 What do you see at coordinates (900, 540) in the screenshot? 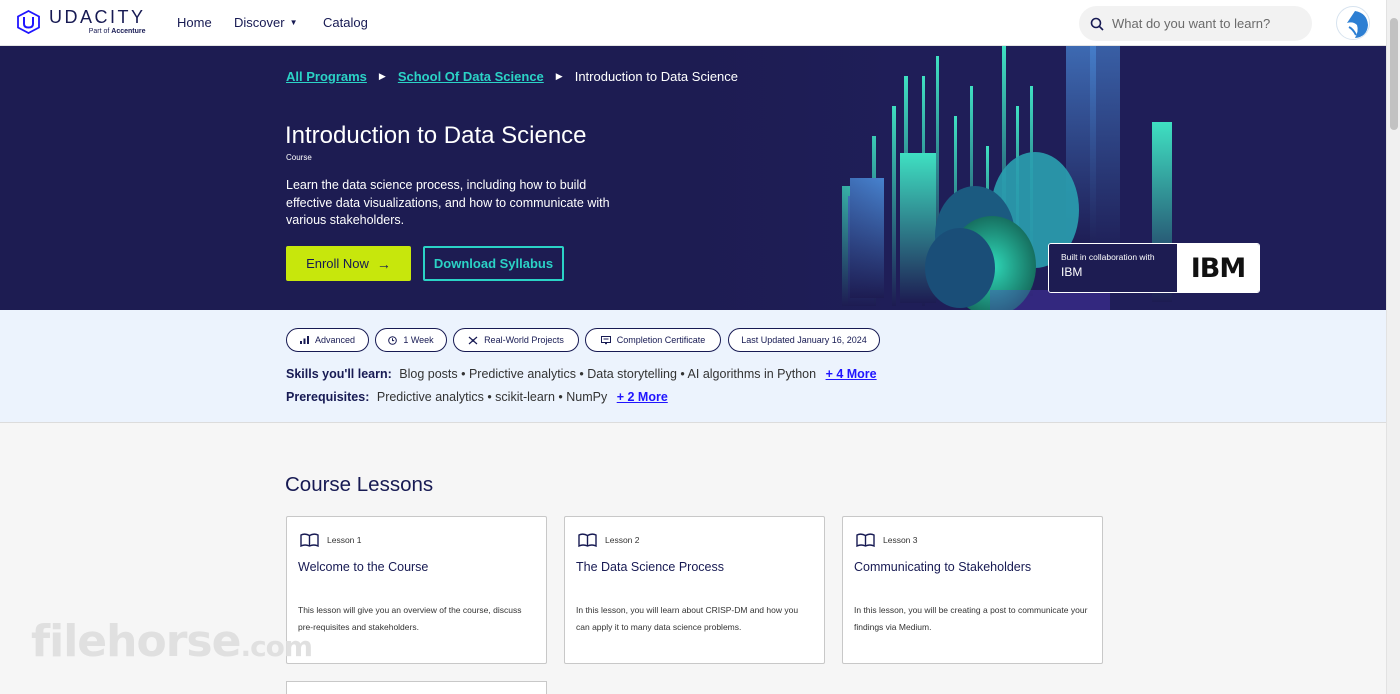
I see `lesson-number: Lesson 3` at bounding box center [900, 540].